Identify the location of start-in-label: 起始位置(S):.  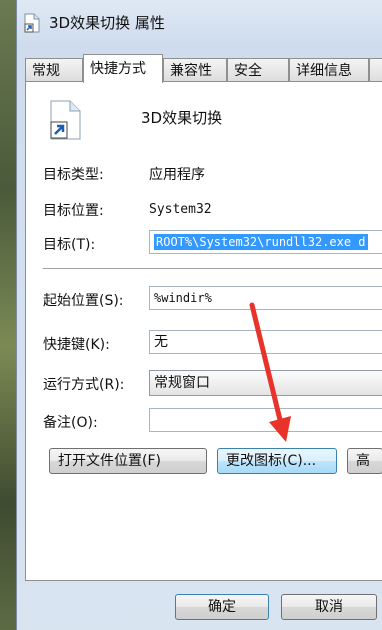
(83, 301).